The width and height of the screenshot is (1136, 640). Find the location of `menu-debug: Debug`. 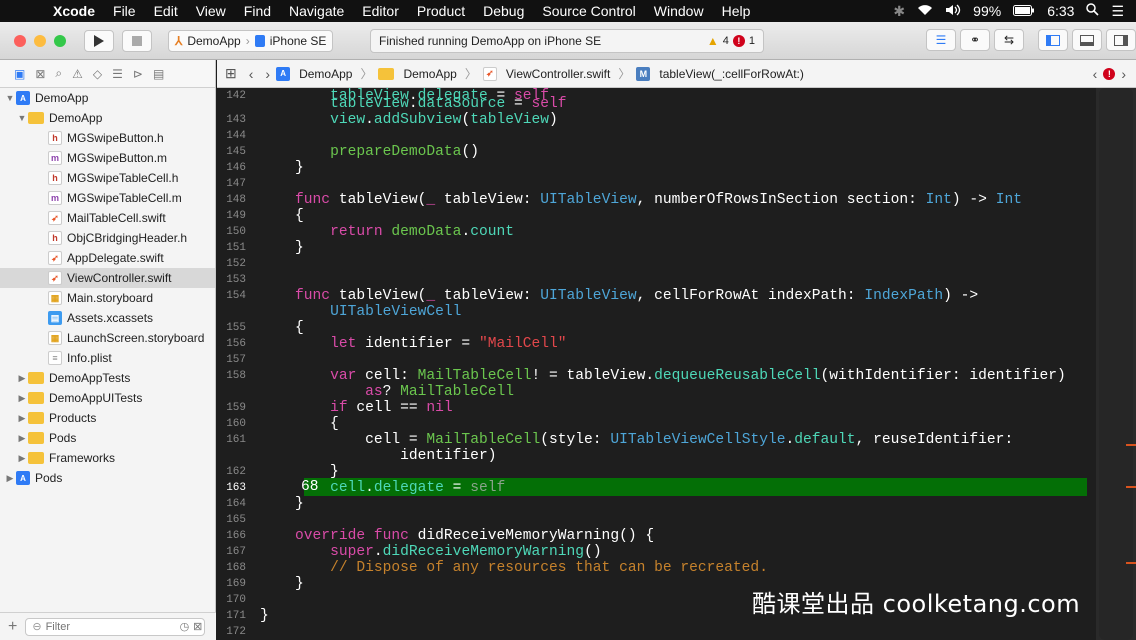

menu-debug: Debug is located at coordinates (503, 11).